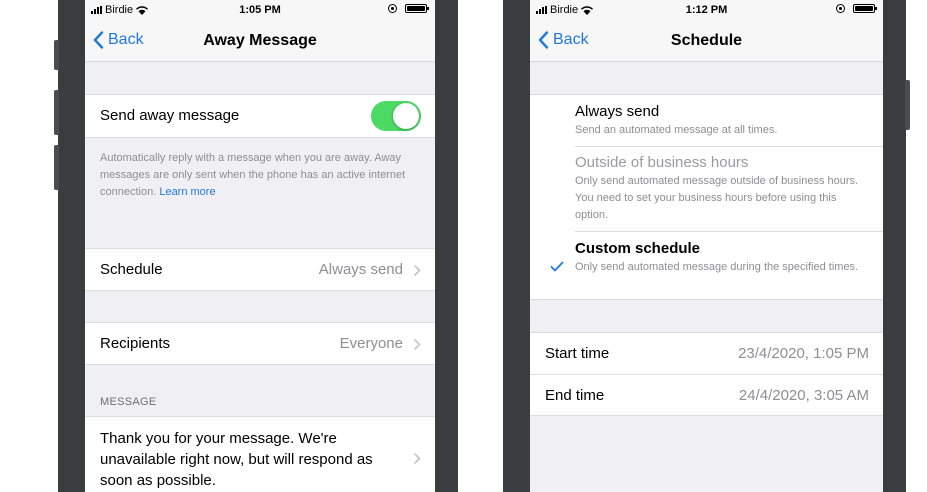 Image resolution: width=927 pixels, height=492 pixels. I want to click on end-time-value: 24/4/2020, 3:05 AM, so click(803, 395).